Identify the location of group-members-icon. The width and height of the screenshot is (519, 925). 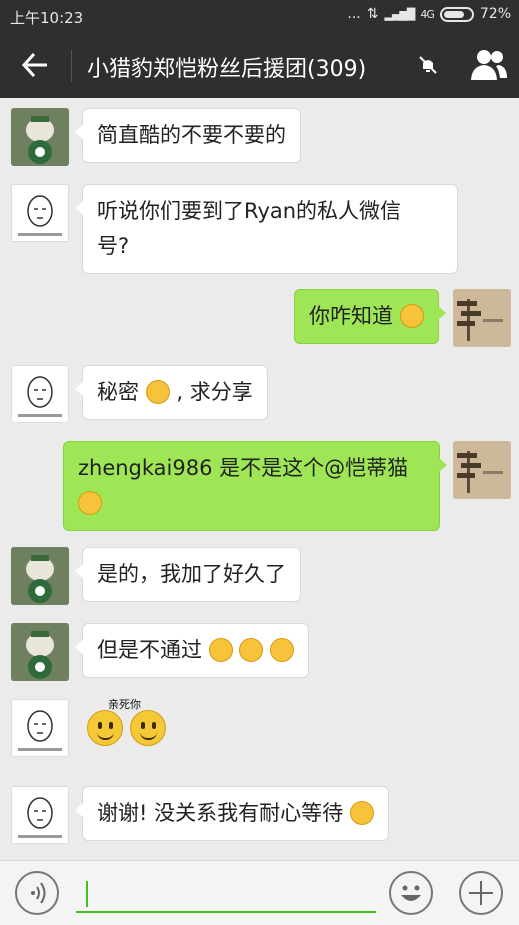
(489, 65).